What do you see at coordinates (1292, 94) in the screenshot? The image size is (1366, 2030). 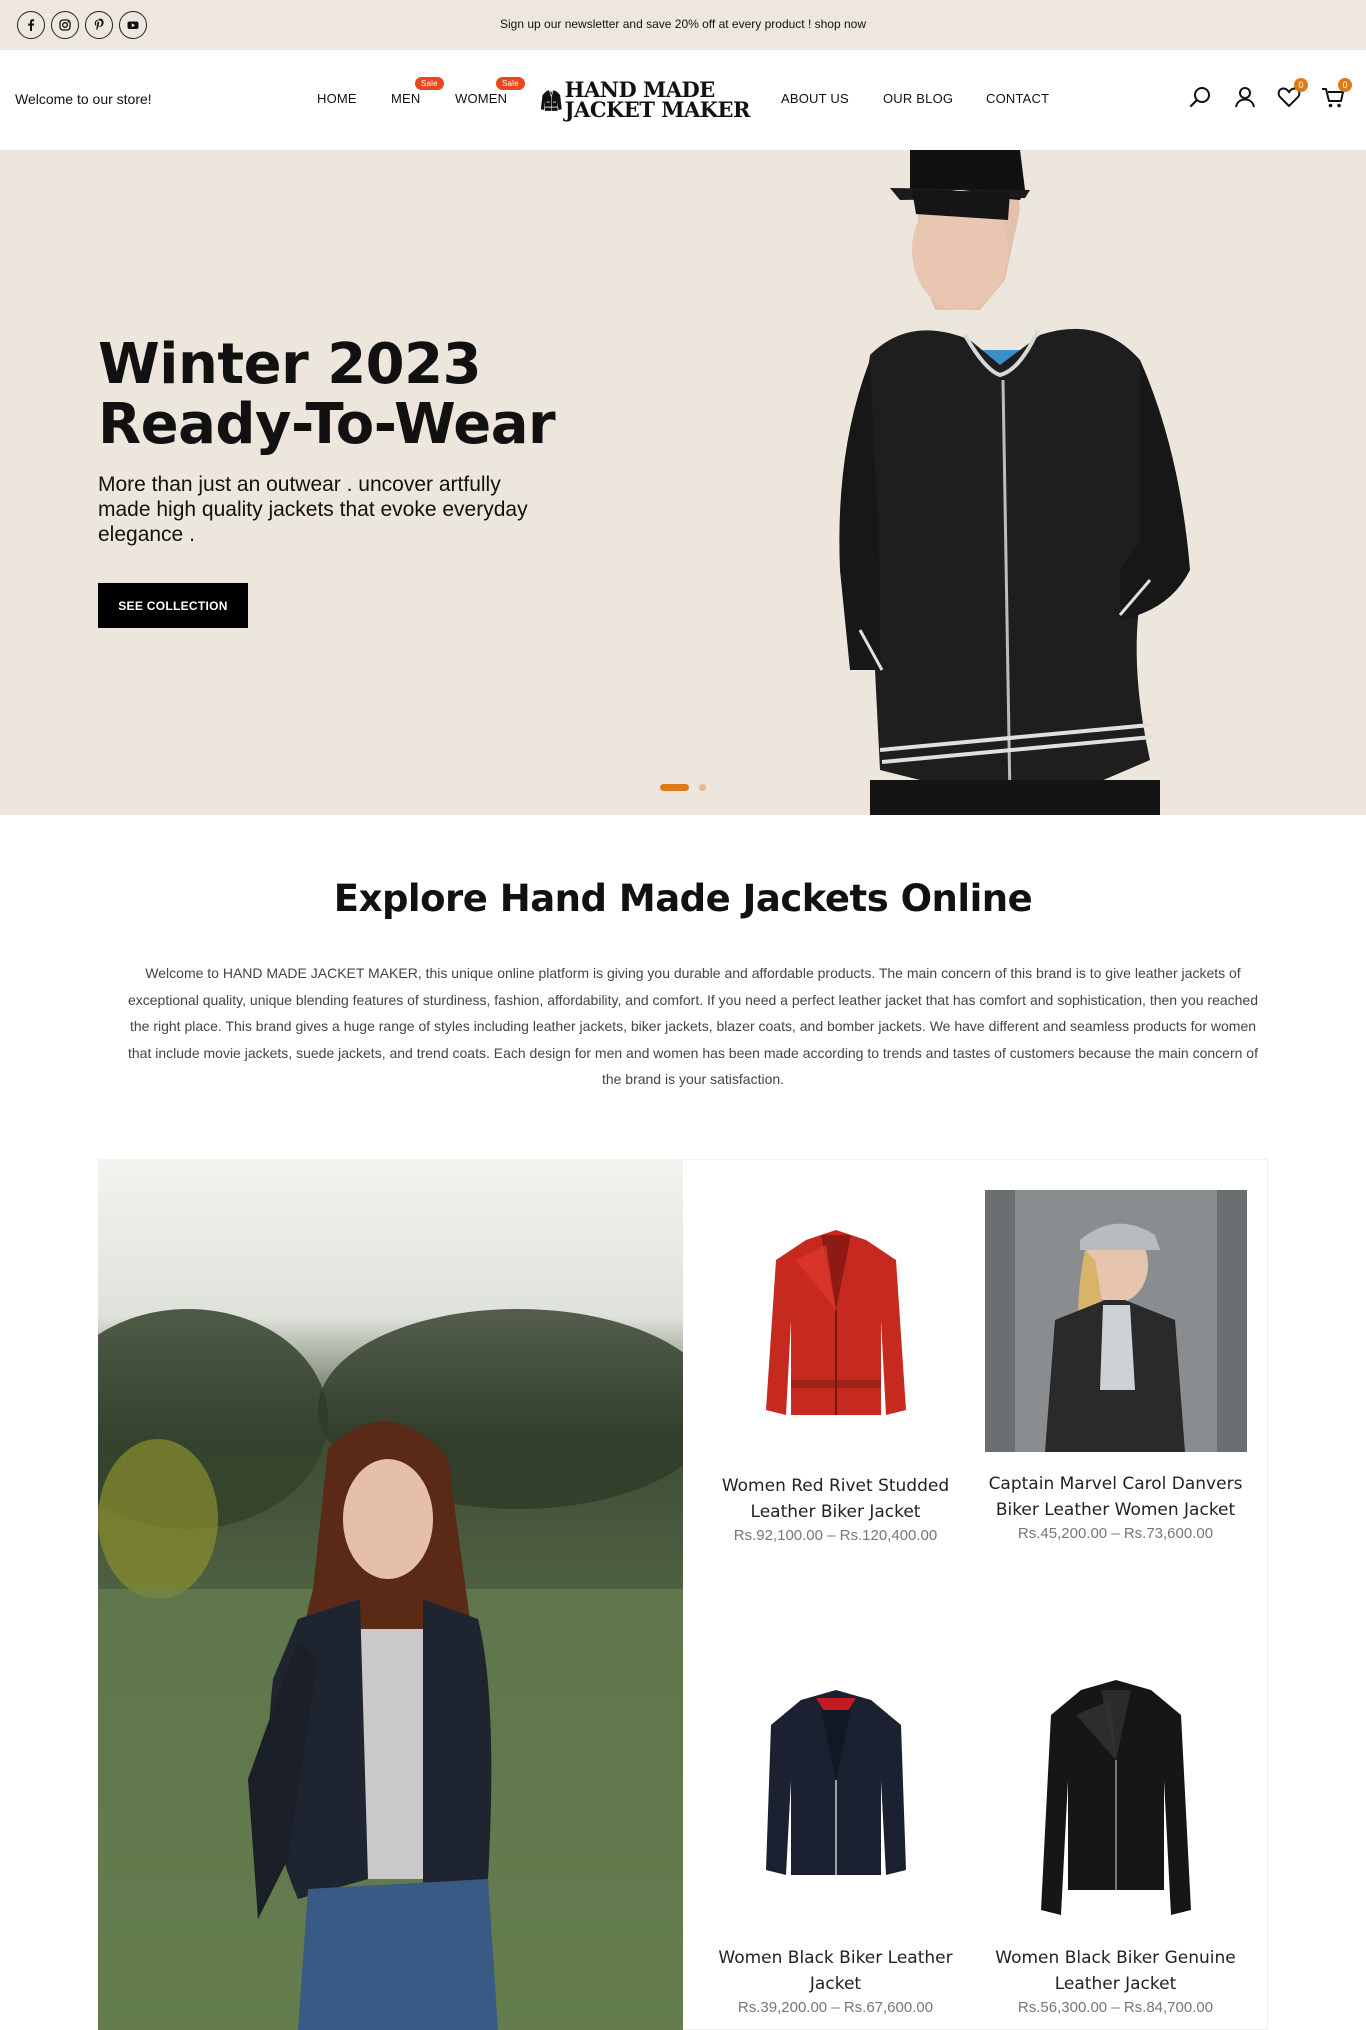 I see `wishlist-icon: 0` at bounding box center [1292, 94].